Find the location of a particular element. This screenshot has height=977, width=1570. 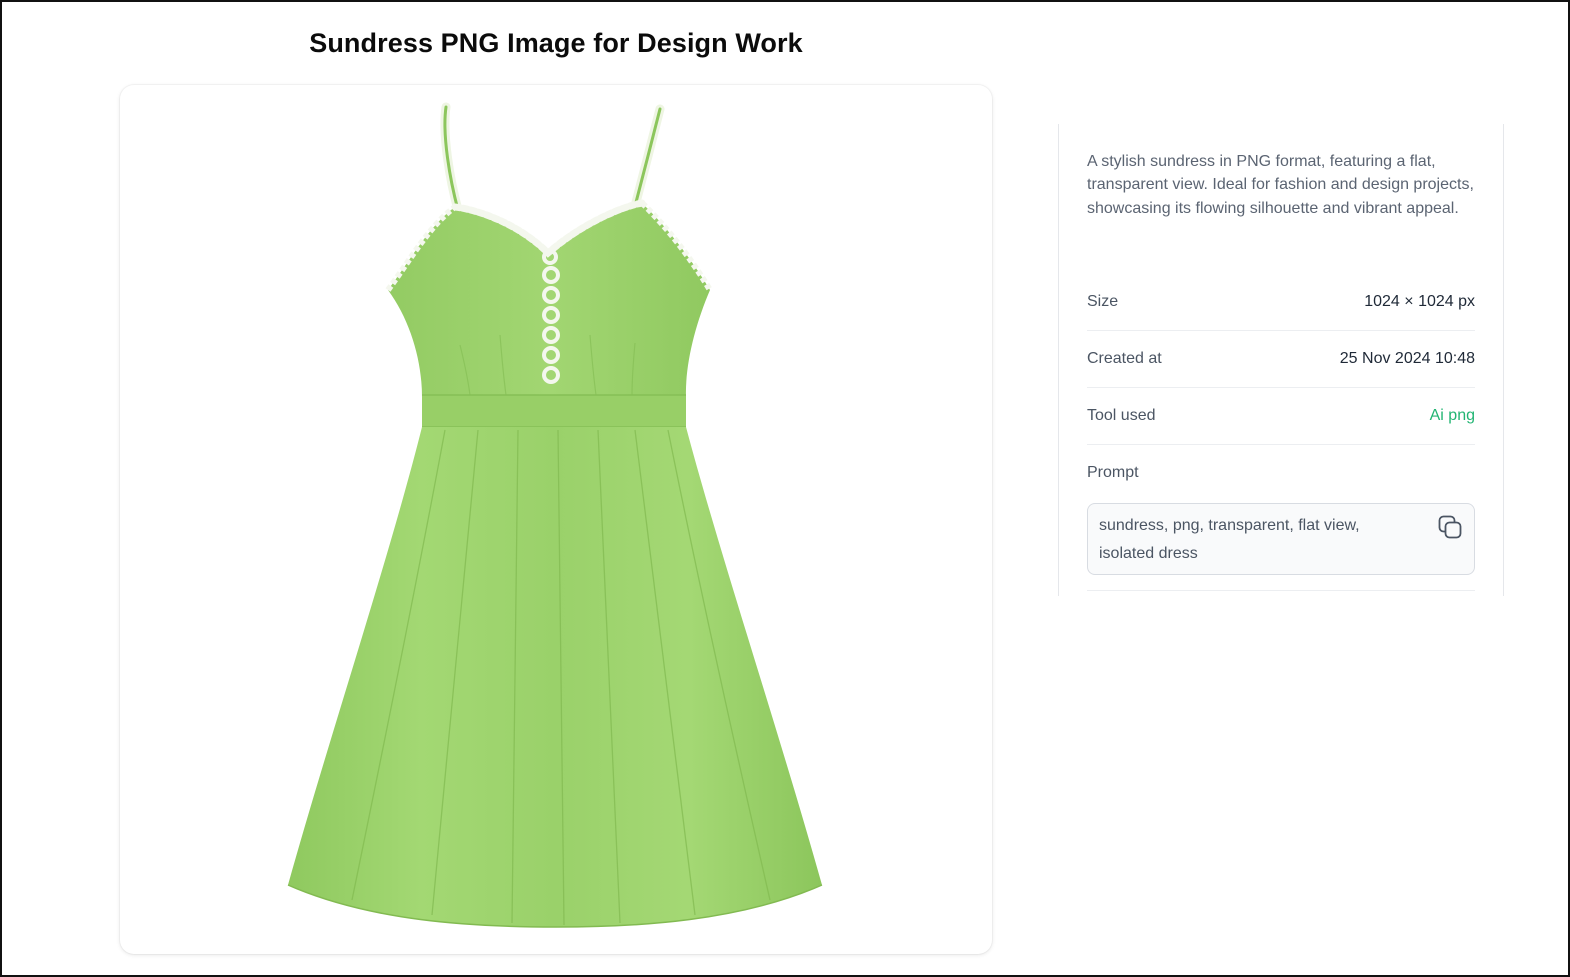

copy-prompt-button is located at coordinates (1450, 527).